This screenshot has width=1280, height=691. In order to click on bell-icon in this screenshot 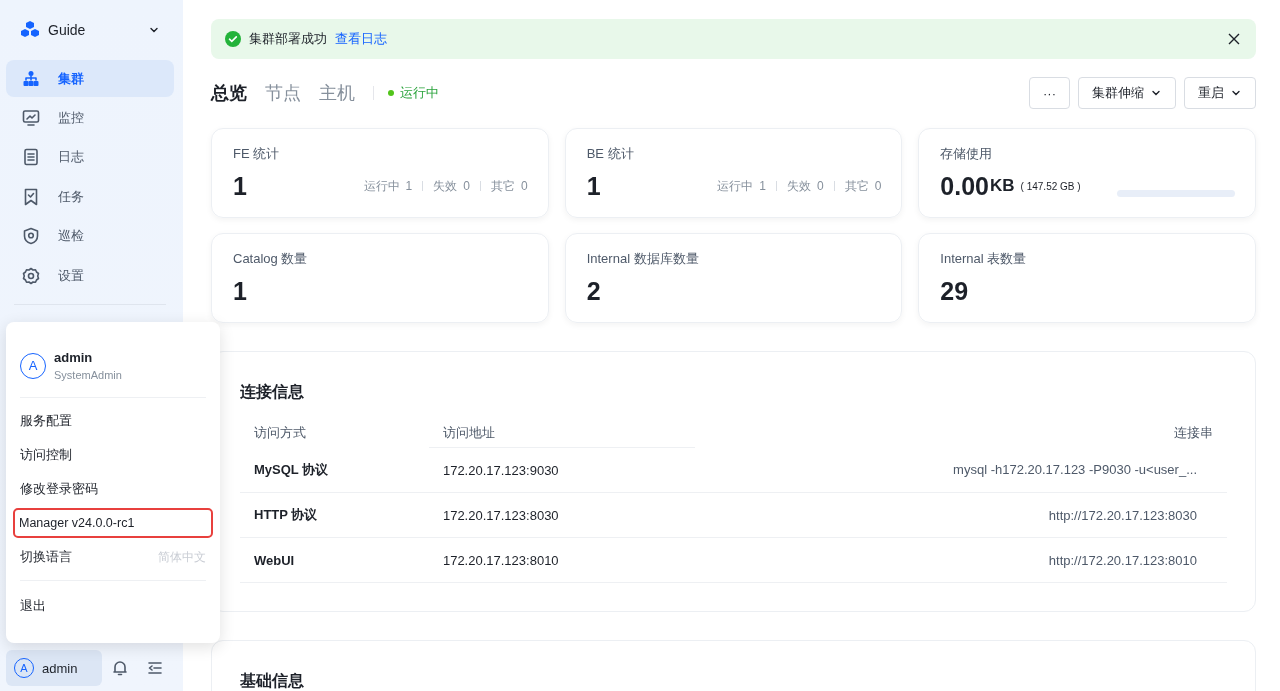, I will do `click(120, 668)`.